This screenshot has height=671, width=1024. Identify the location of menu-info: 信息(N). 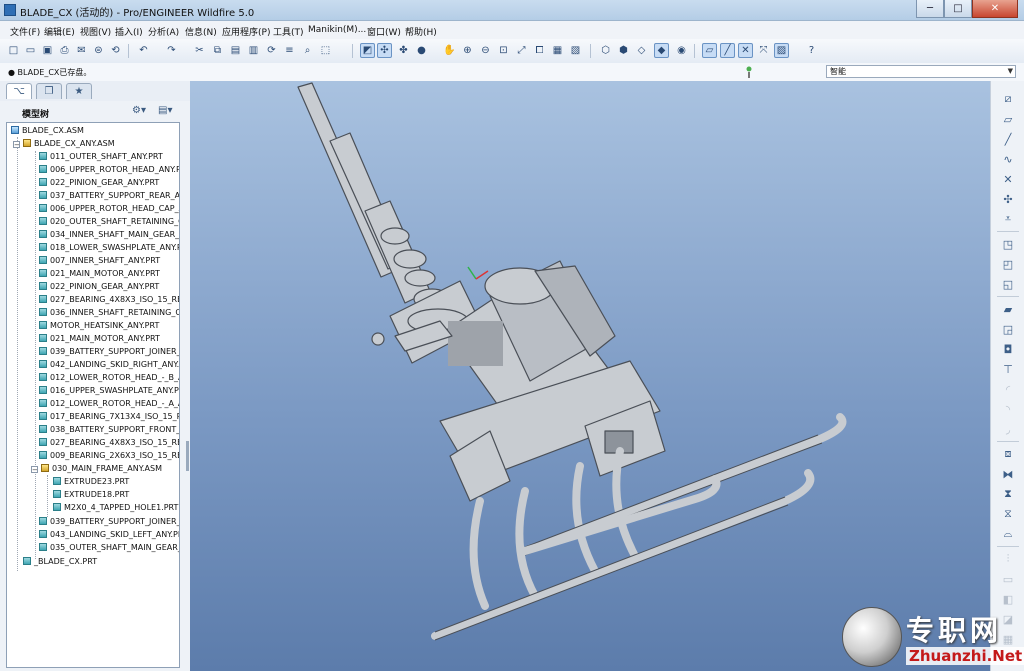
(201, 31).